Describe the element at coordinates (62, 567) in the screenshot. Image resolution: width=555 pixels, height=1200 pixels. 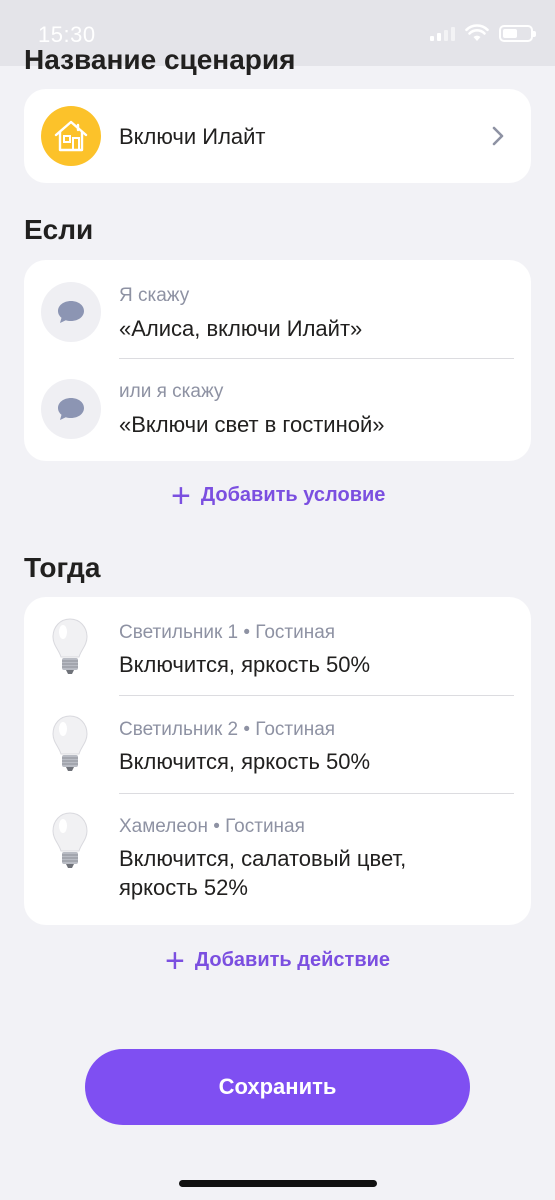
I see `then-section-title: Тогда` at that location.